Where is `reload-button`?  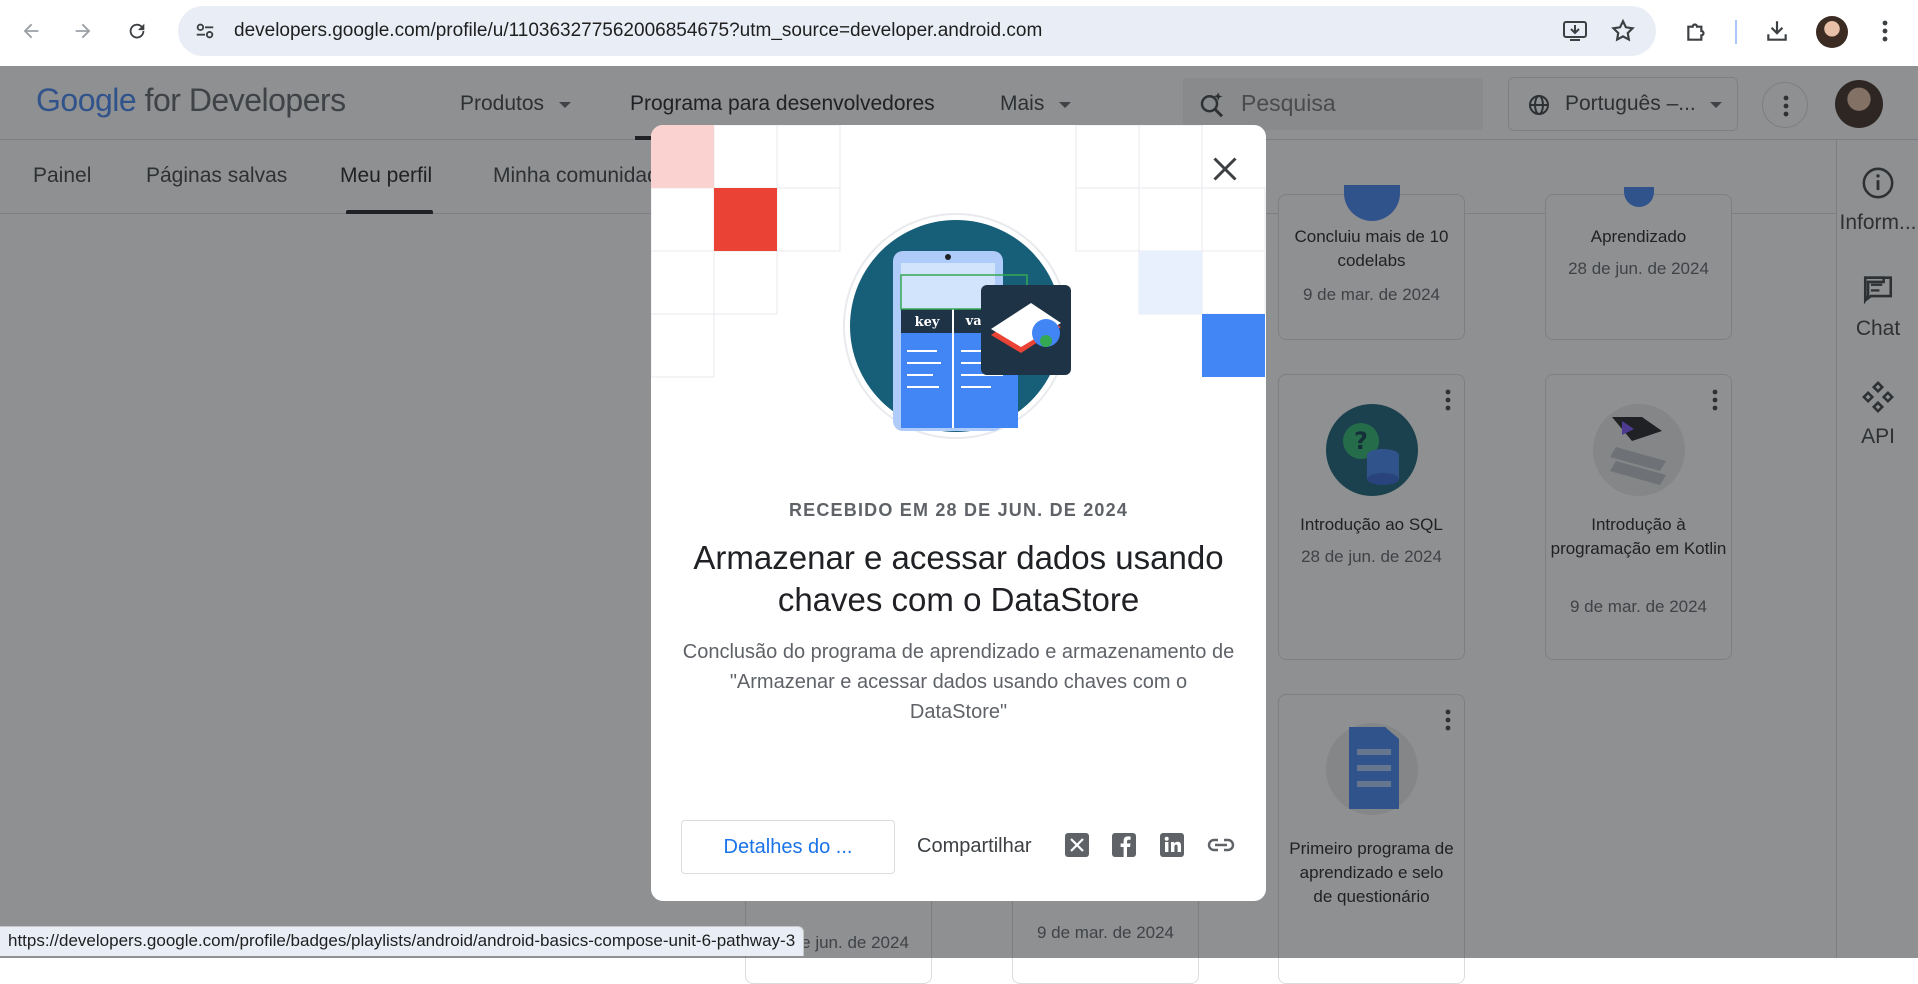
reload-button is located at coordinates (137, 31).